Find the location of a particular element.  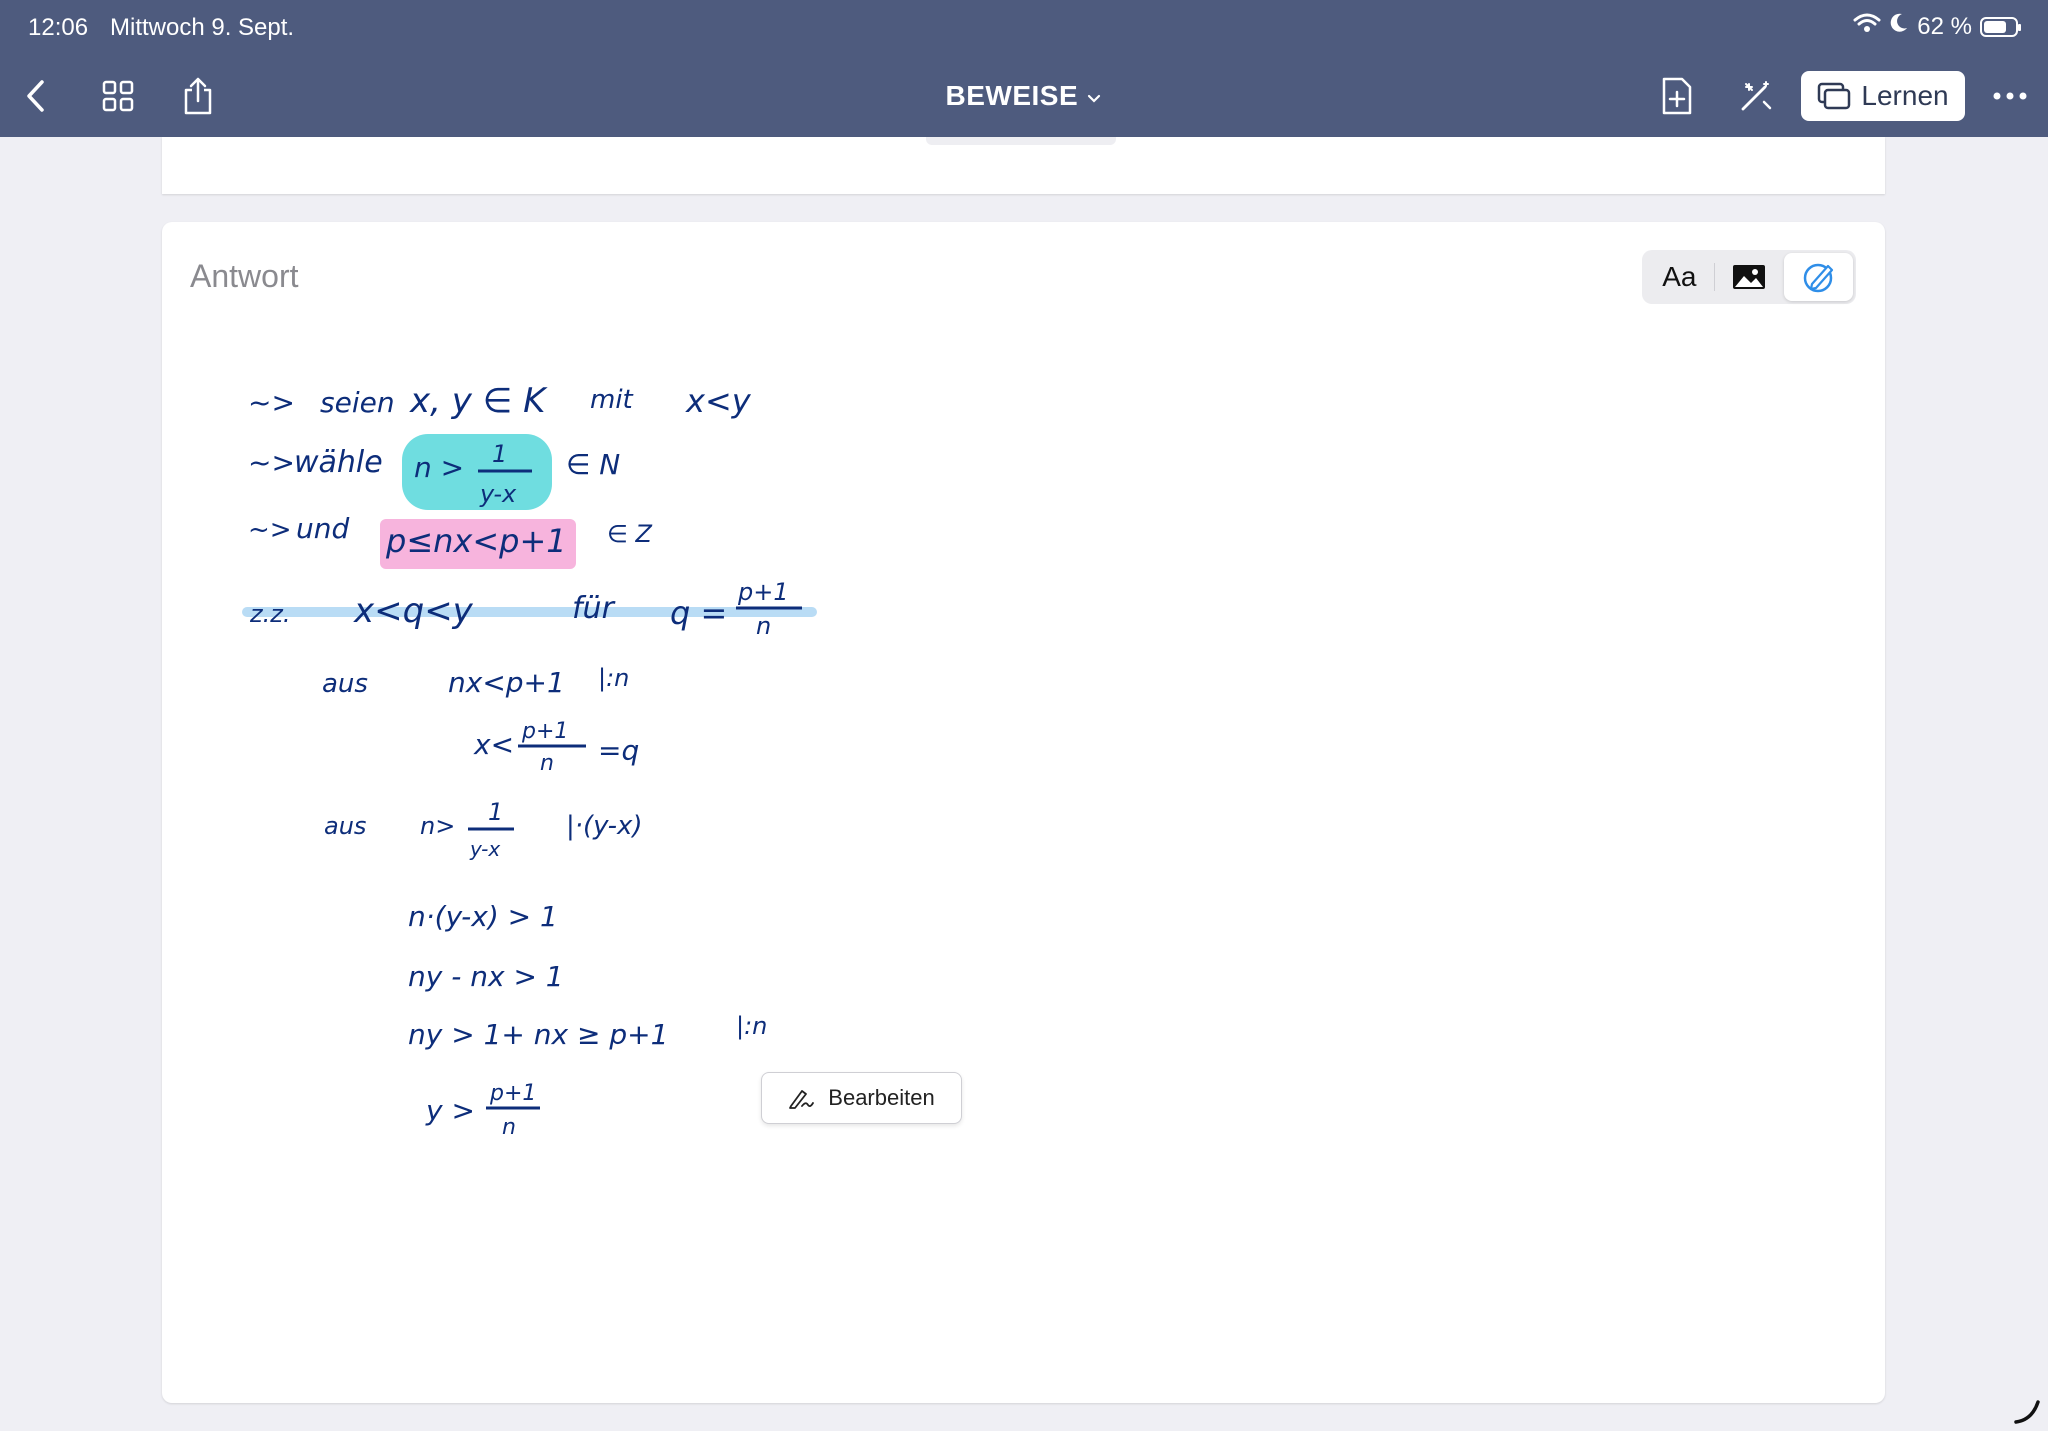

lernen-button: Lernen is located at coordinates (1883, 96).